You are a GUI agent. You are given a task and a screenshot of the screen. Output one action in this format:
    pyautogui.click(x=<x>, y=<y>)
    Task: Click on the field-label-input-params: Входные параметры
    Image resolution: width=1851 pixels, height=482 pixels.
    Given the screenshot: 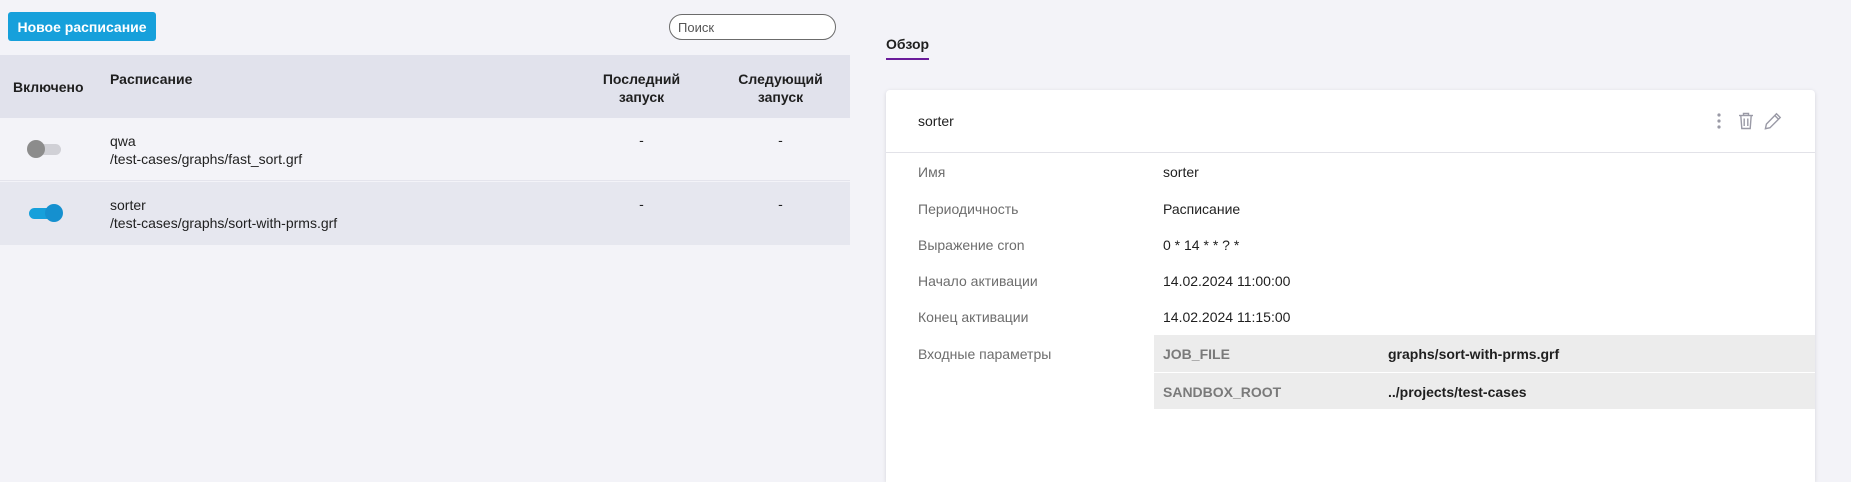 What is the action you would take?
    pyautogui.click(x=985, y=354)
    